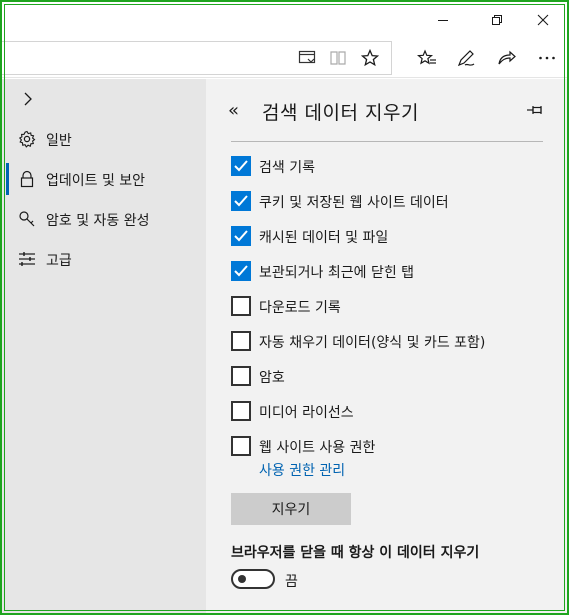 The image size is (569, 615). I want to click on pin-button, so click(535, 110).